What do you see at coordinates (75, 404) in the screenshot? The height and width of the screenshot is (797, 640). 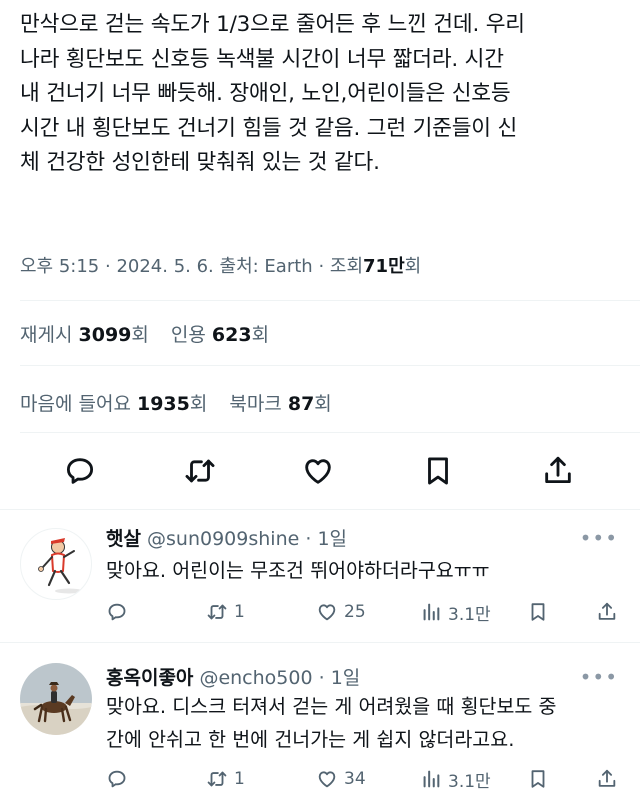 I see `likes-label: 마음에 들어요` at bounding box center [75, 404].